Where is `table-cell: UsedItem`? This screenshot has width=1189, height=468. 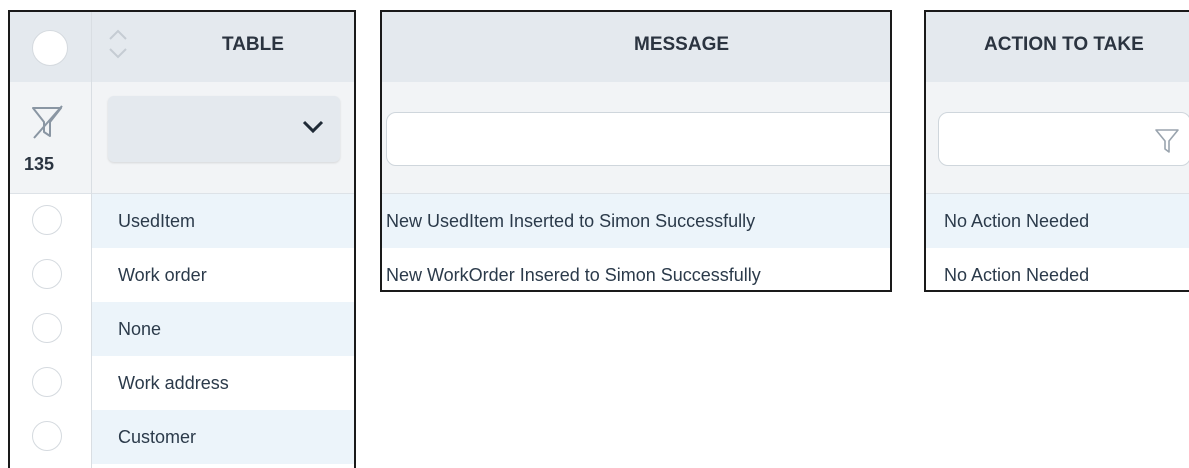
table-cell: UsedItem is located at coordinates (157, 221).